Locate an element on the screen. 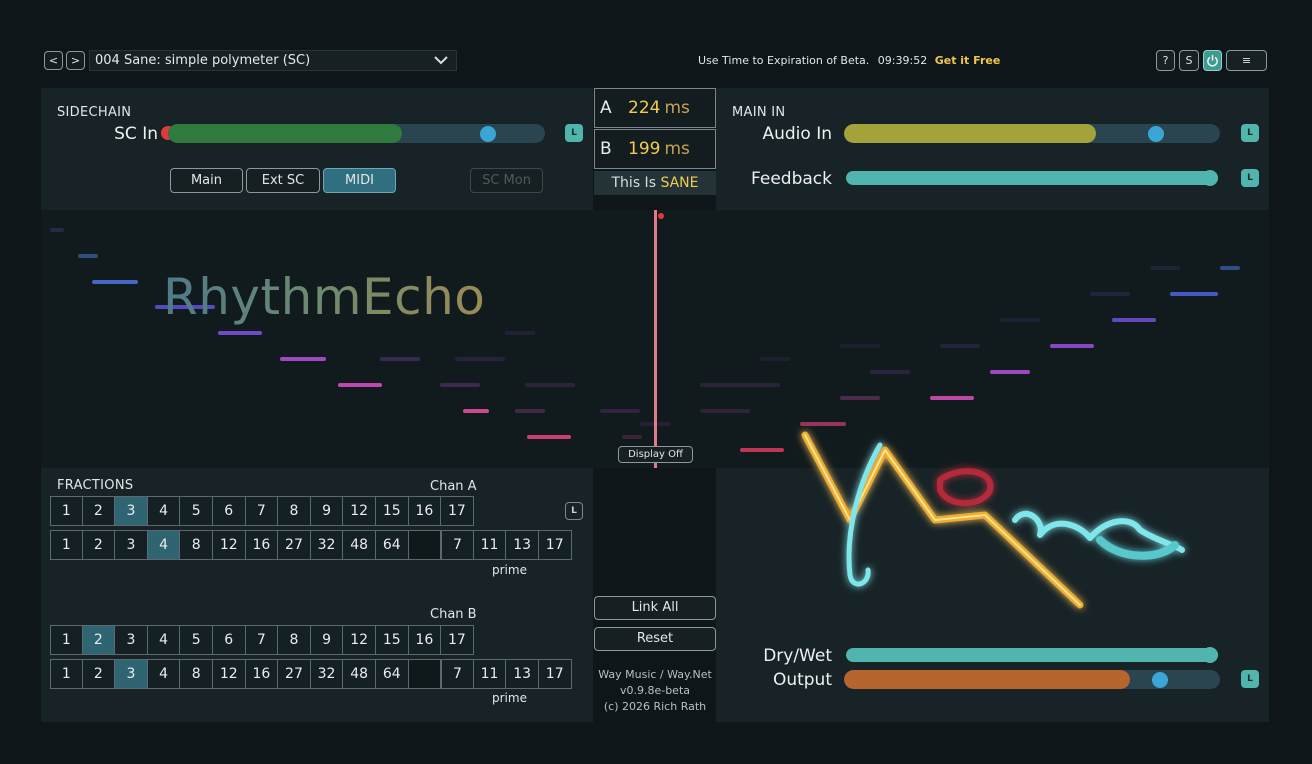 The image size is (1312, 764). help-button: ? is located at coordinates (1165, 60).